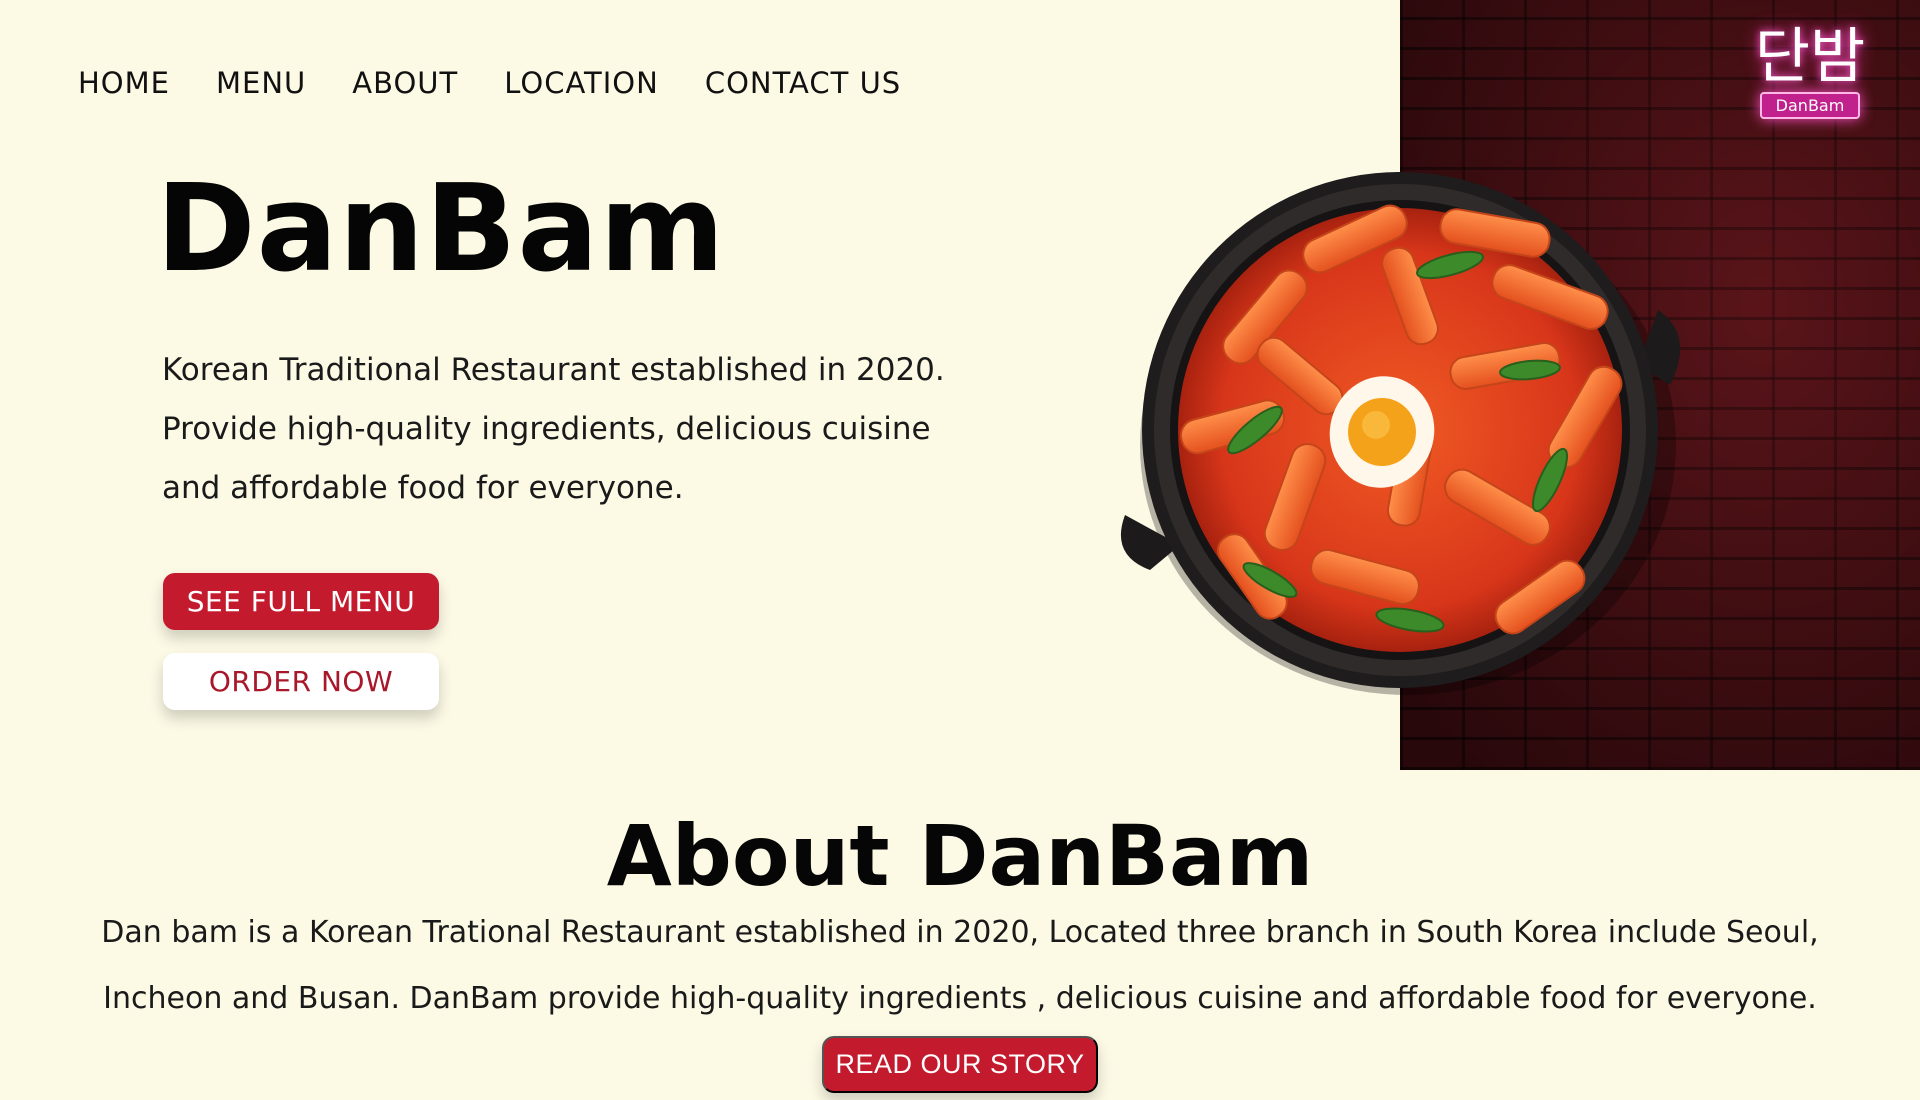 The width and height of the screenshot is (1920, 1100). Describe the element at coordinates (581, 83) in the screenshot. I see `nav-location: LOCATION` at that location.